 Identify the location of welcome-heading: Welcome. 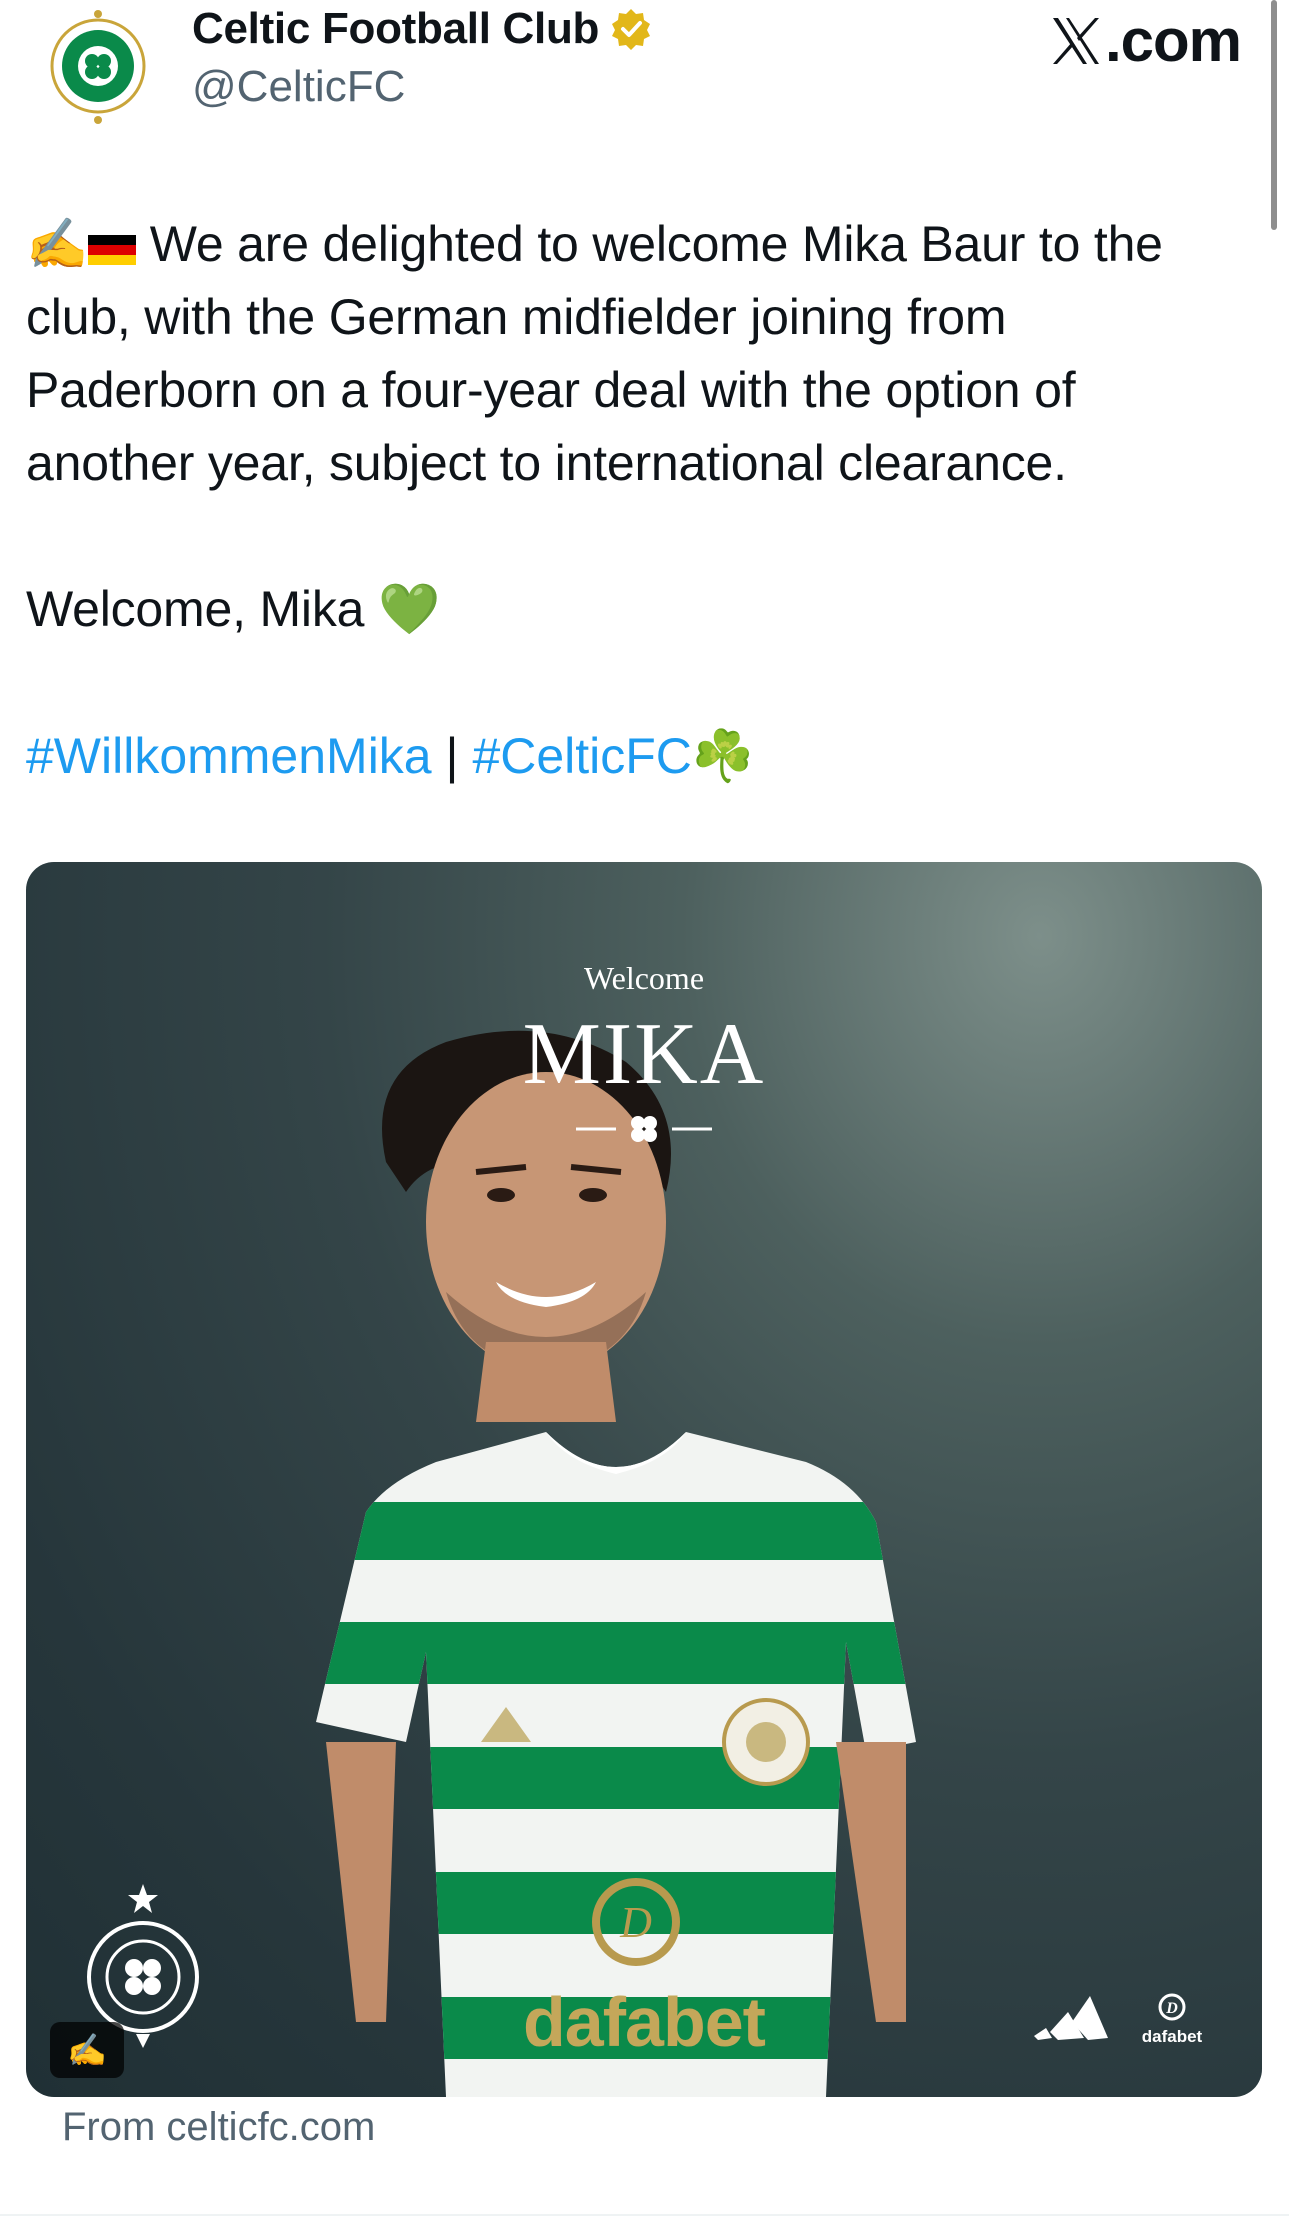
(644, 978).